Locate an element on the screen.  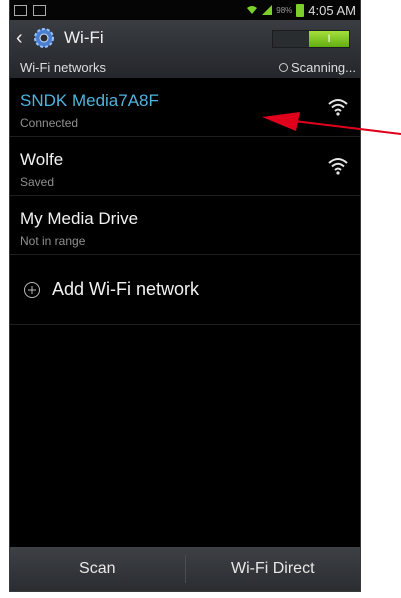
wifi-toggle: I is located at coordinates (311, 39).